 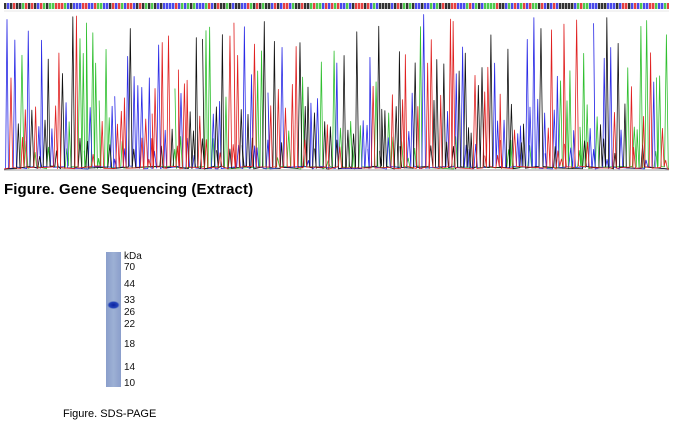 What do you see at coordinates (129, 189) in the screenshot?
I see `sequencing-figure-caption: Figure. Gene Sequencing (Extract)` at bounding box center [129, 189].